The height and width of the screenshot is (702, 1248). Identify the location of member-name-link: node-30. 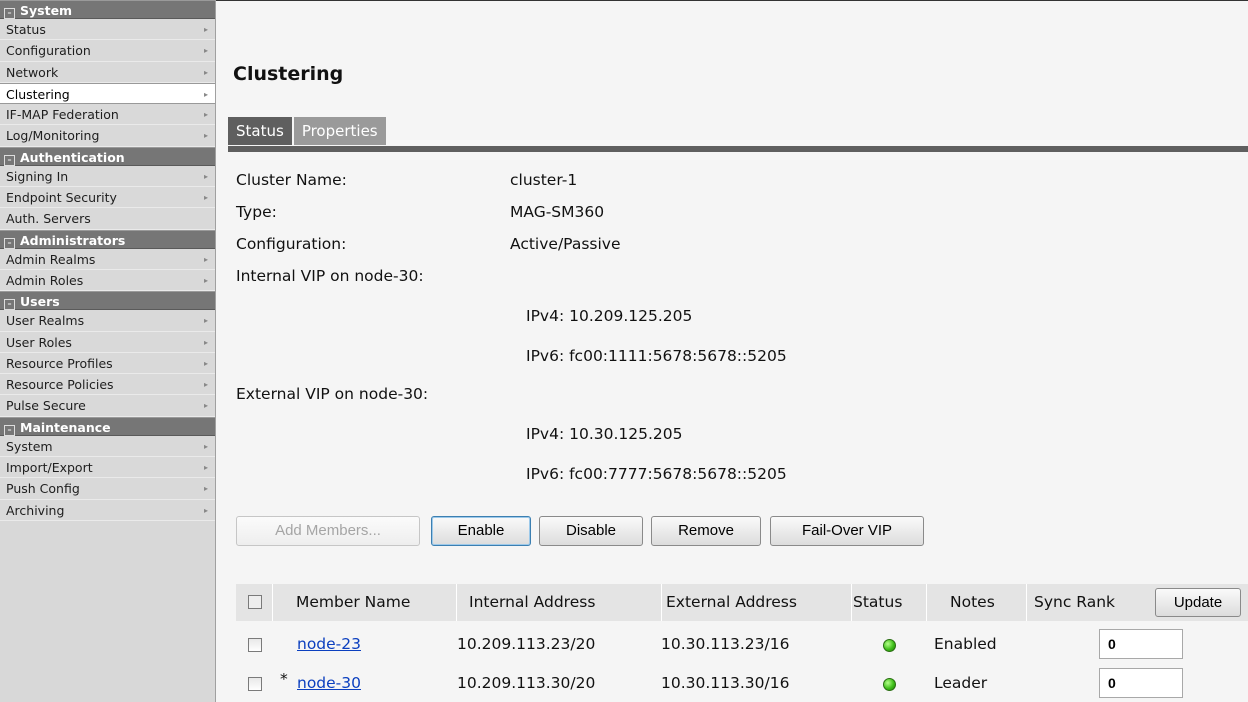
(329, 683).